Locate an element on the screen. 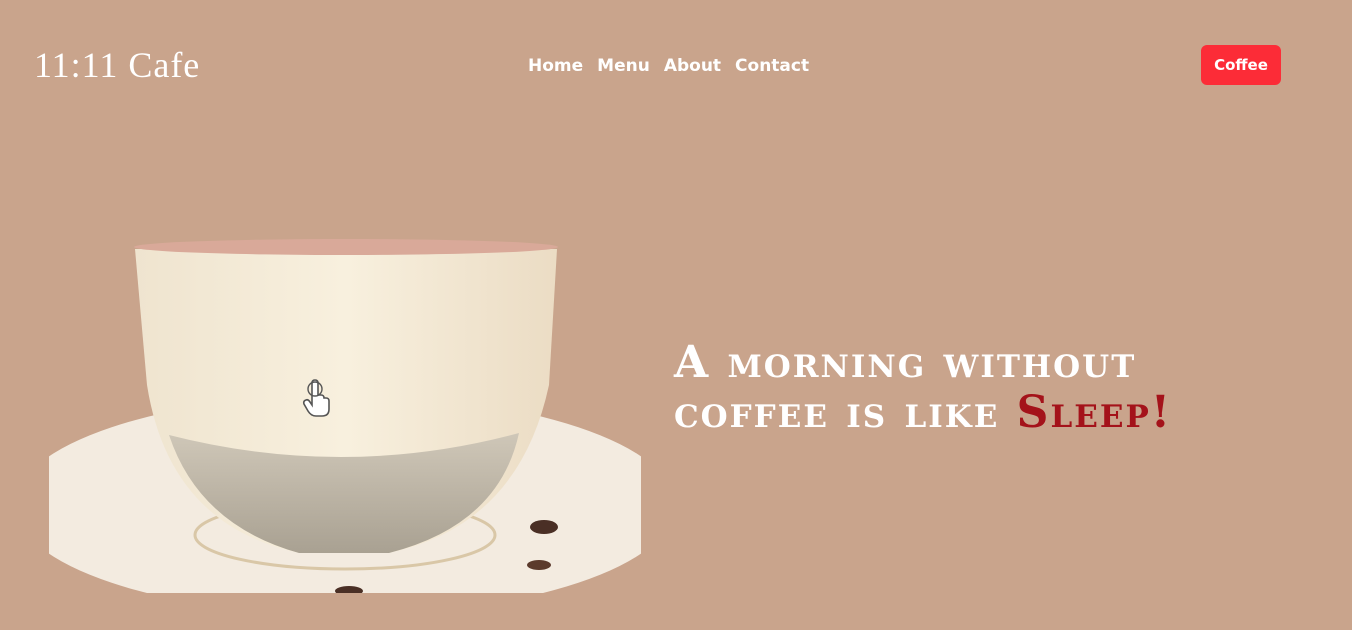 This screenshot has width=1352, height=630. headline-line-1: A morning without is located at coordinates (905, 362).